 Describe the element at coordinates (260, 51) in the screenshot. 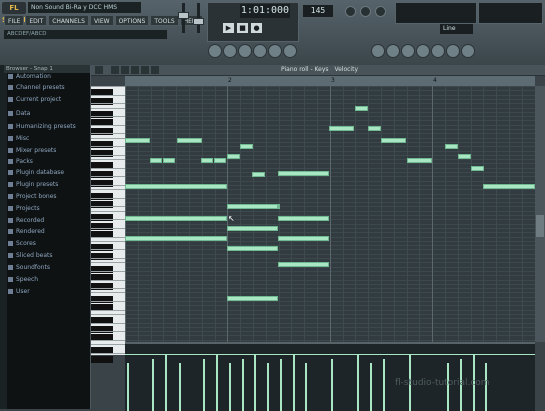

I see `browser-icon` at that location.